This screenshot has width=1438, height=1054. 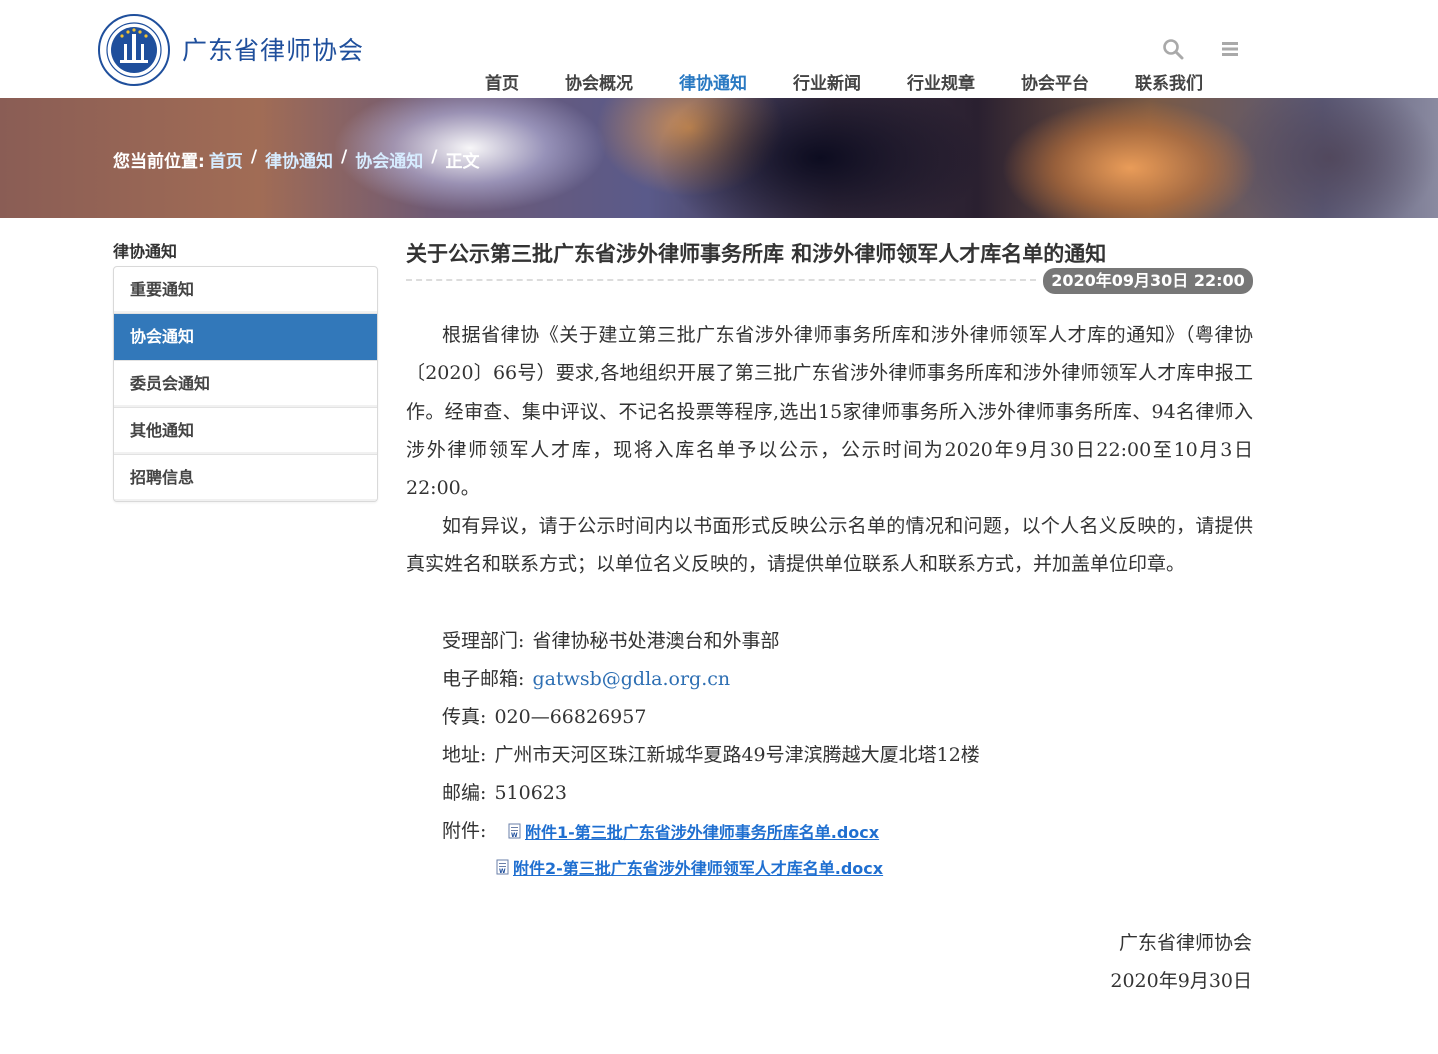 I want to click on breadcrumb-notices: 律协通知, so click(x=299, y=159).